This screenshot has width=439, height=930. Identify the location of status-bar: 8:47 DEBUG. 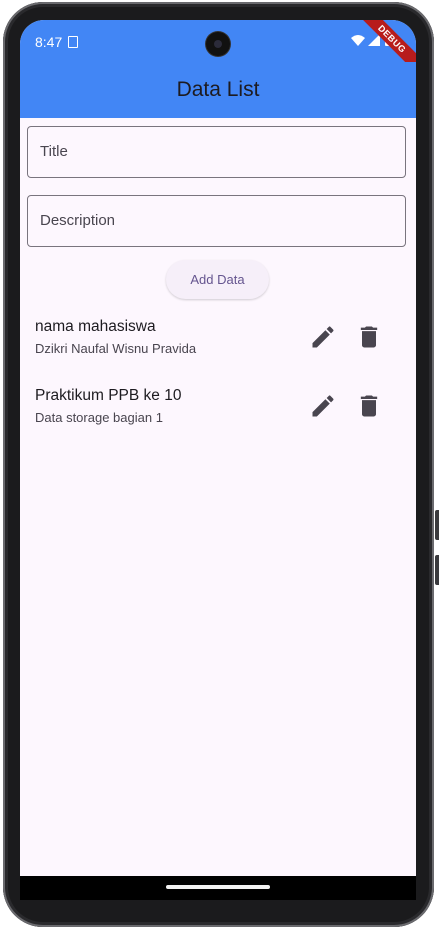
(218, 50).